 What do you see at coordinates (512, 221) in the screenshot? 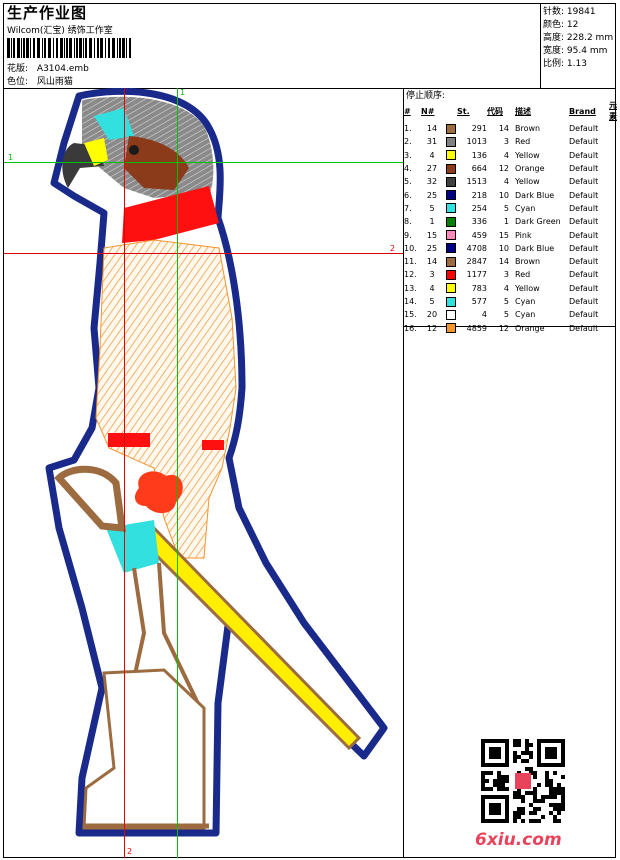
I see `color-row: 8. 1 336 1 Dark Green Default` at bounding box center [512, 221].